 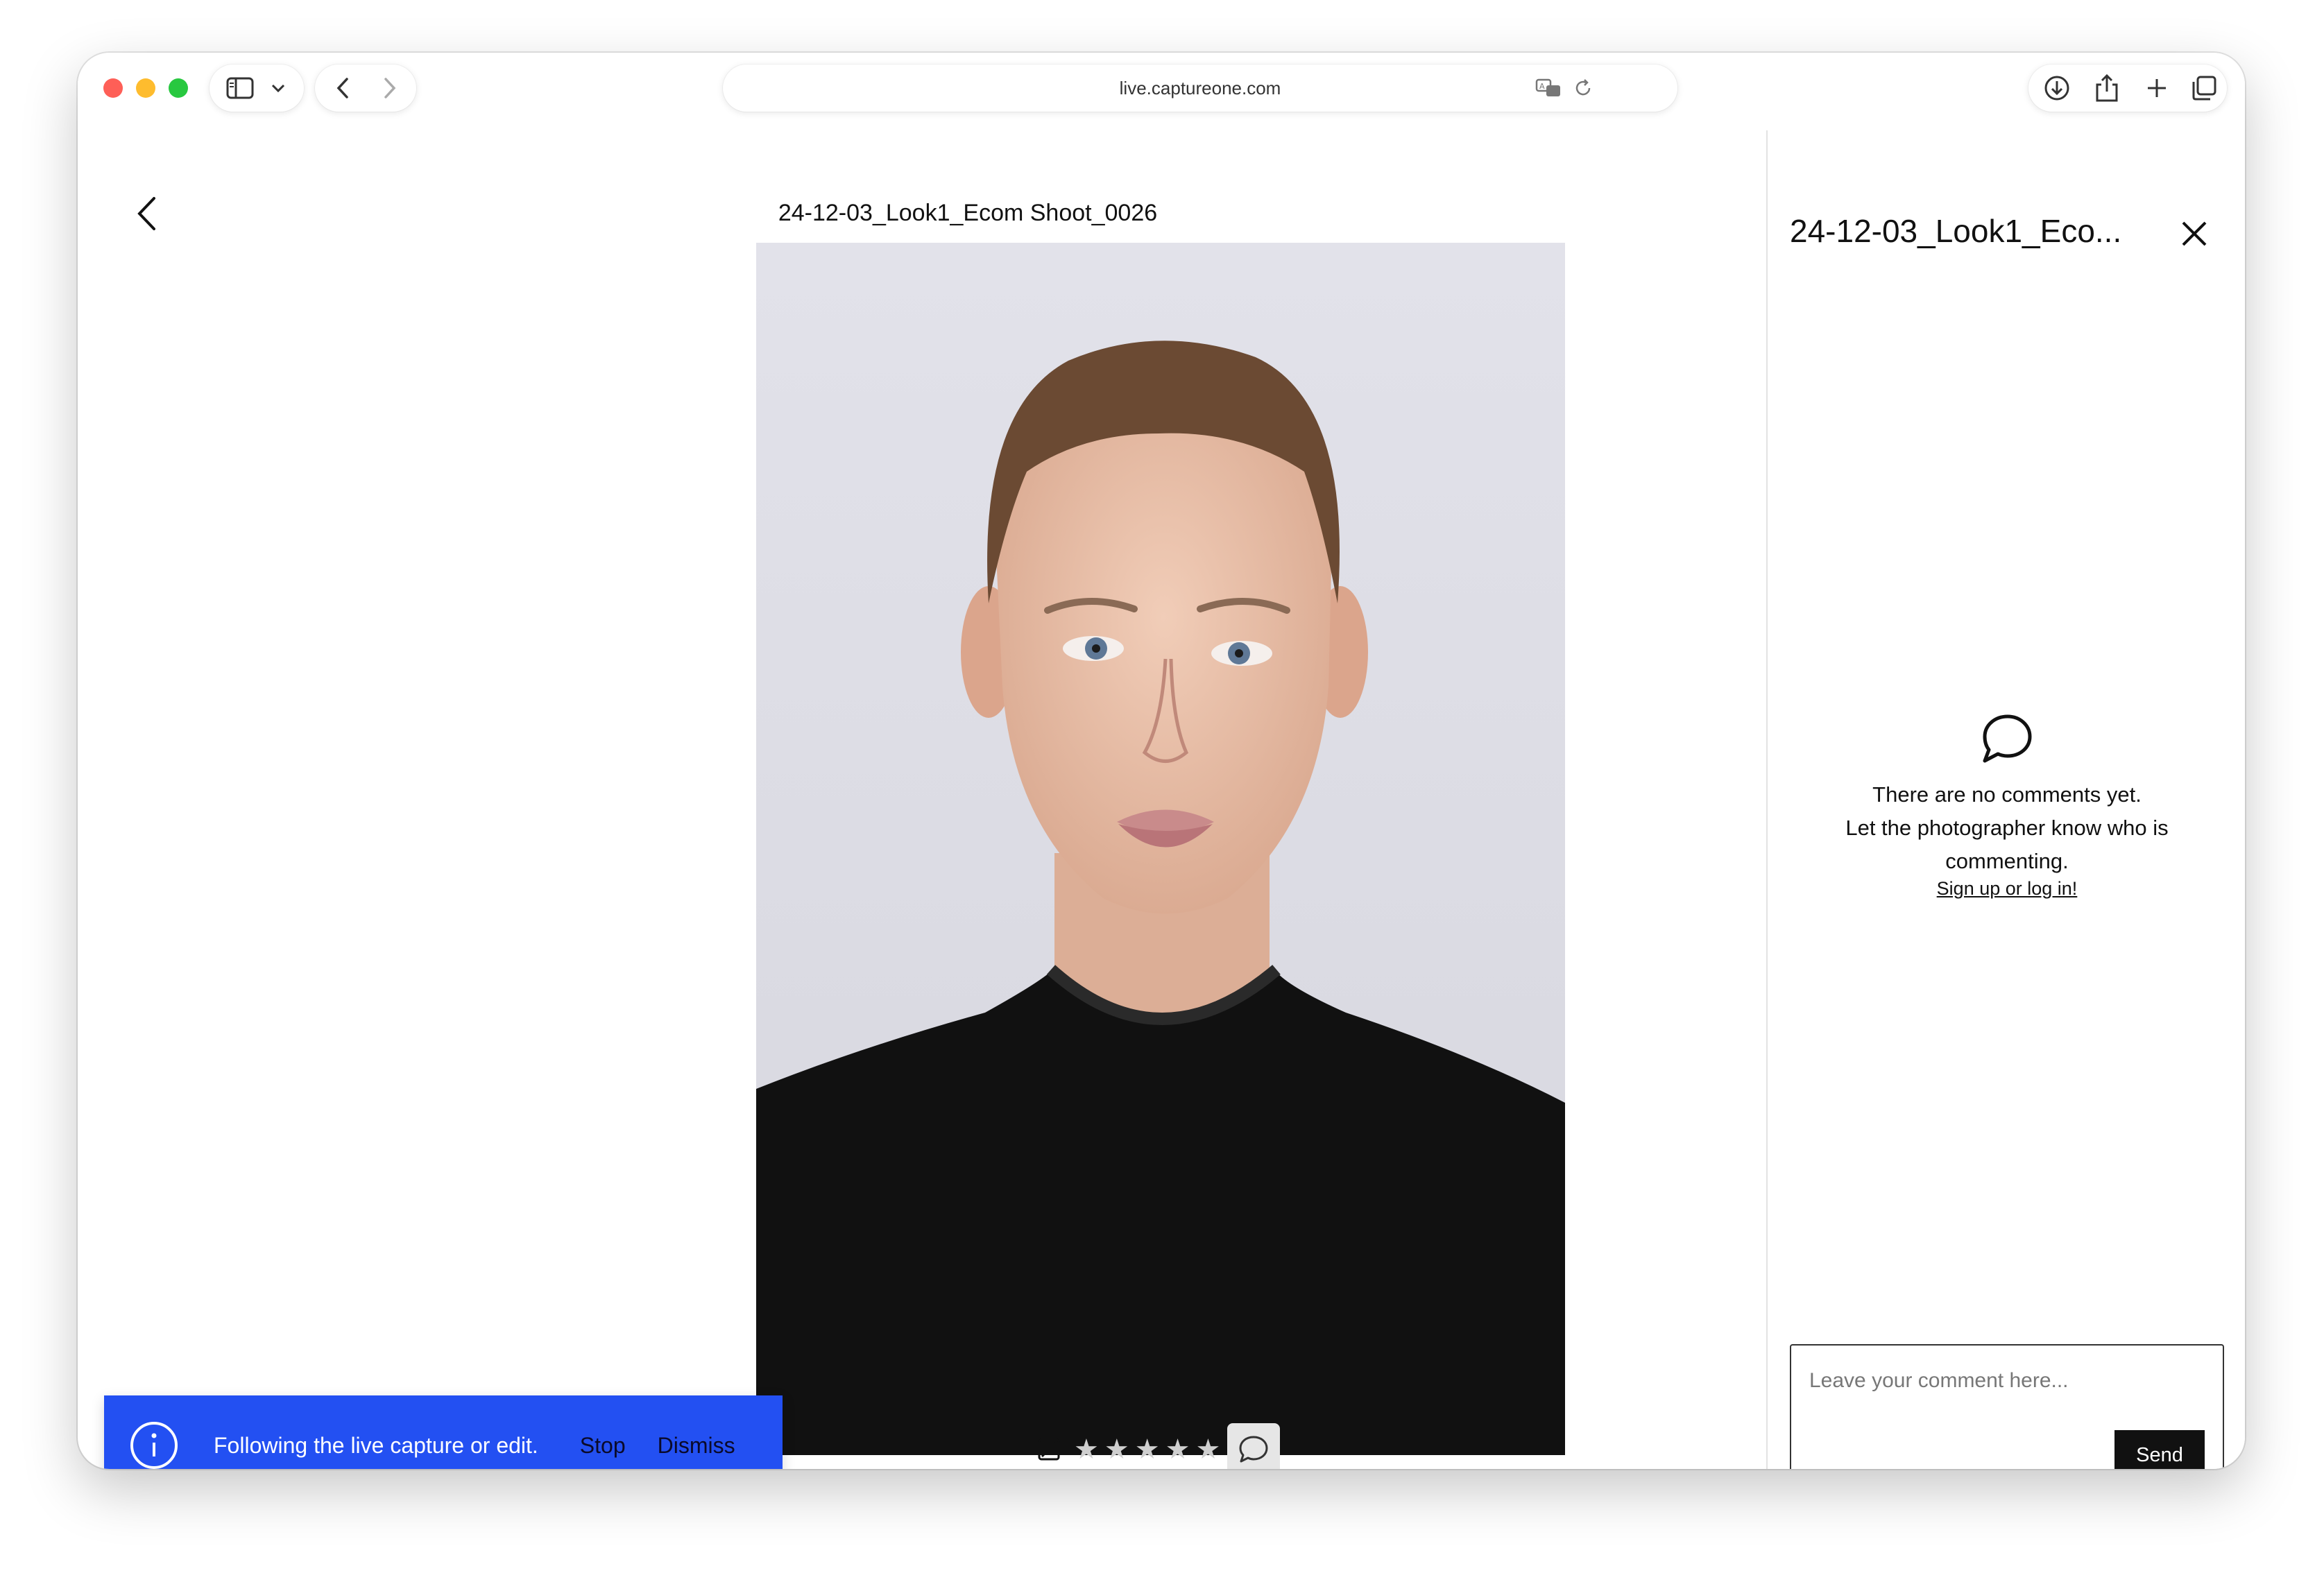 I want to click on empty-message-line-3: commenting., so click(x=2007, y=861).